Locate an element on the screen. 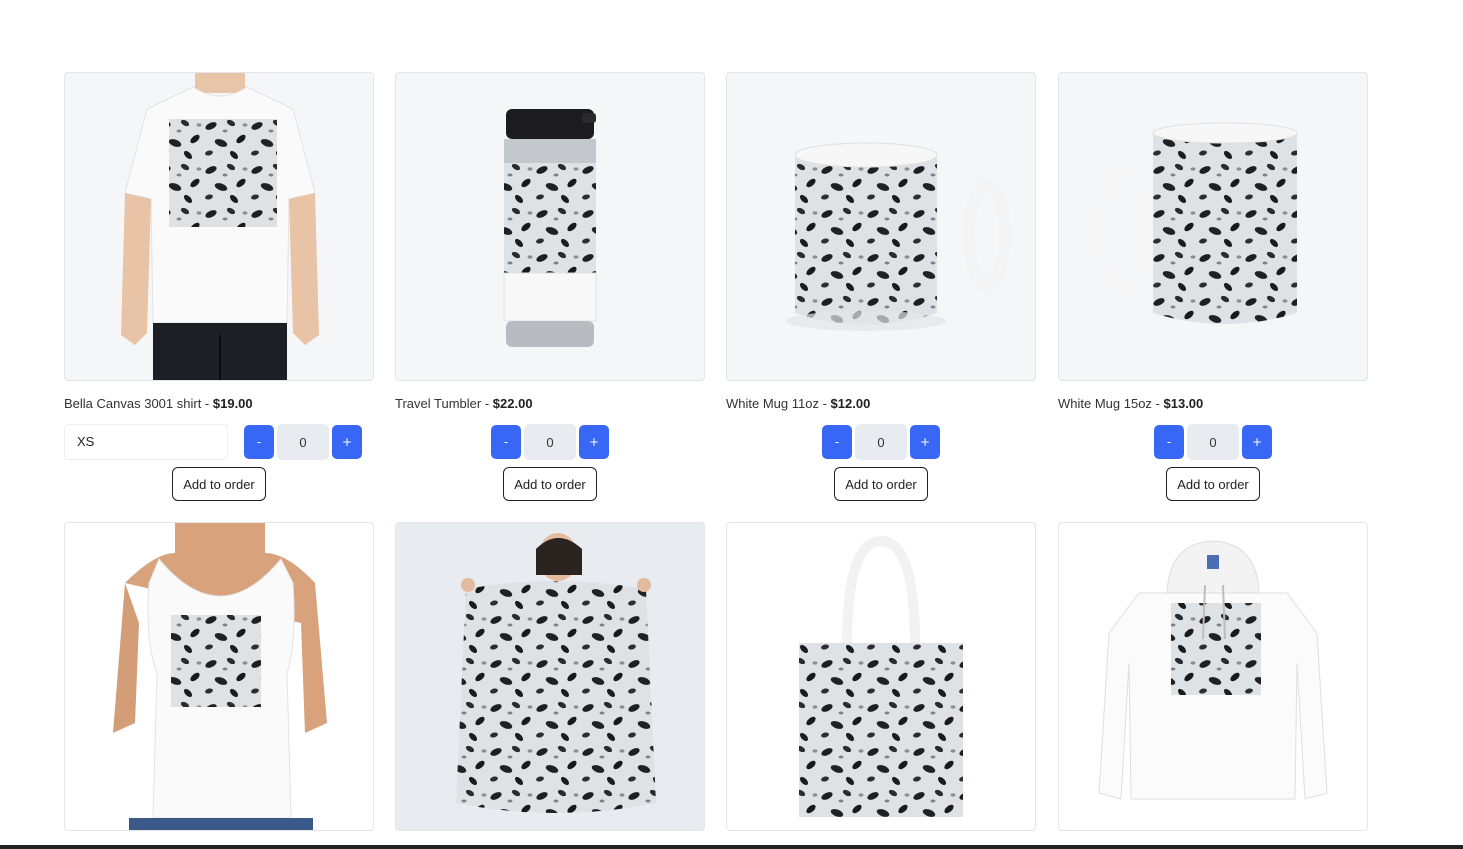 This screenshot has height=849, width=1463. product-name: Bella Canvas 3001 shirt is located at coordinates (133, 403).